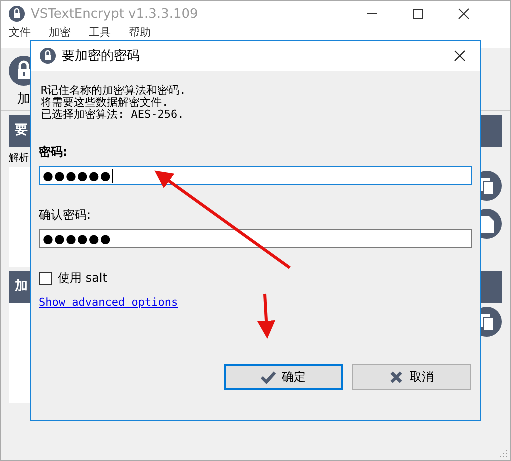 This screenshot has height=461, width=511. Describe the element at coordinates (268, 377) in the screenshot. I see `checkmark-icon` at that location.